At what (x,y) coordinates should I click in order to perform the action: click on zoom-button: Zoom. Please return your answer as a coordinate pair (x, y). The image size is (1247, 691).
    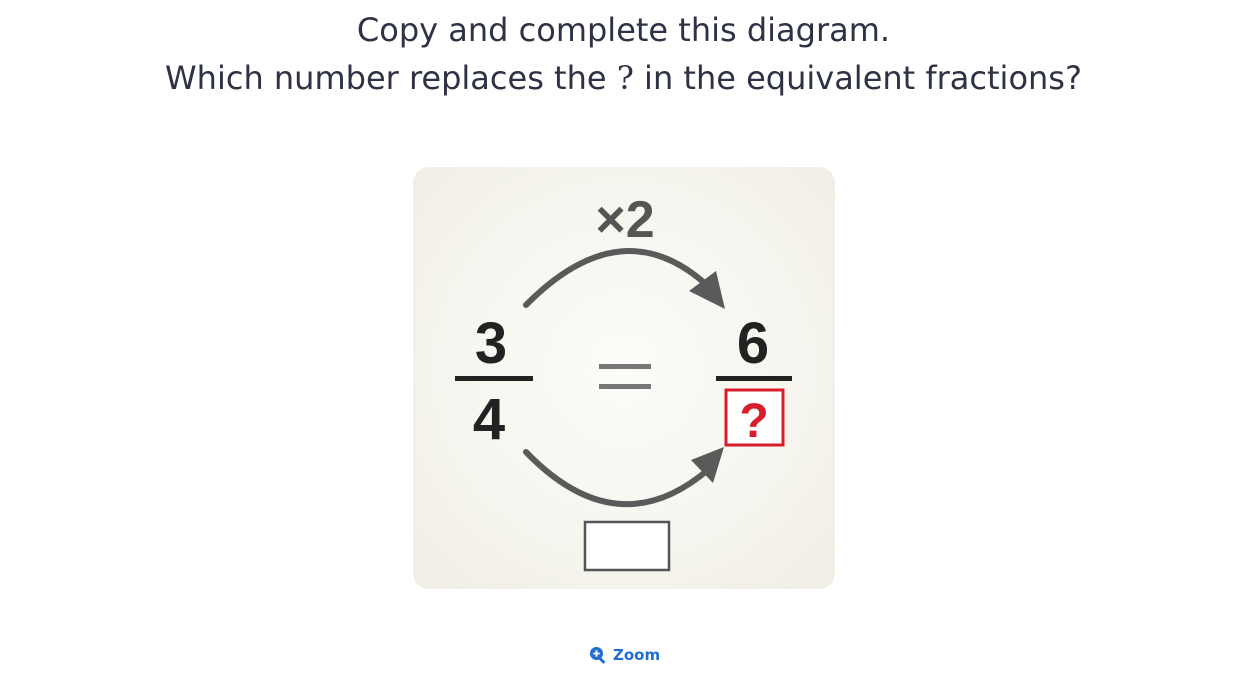
    Looking at the image, I should click on (624, 655).